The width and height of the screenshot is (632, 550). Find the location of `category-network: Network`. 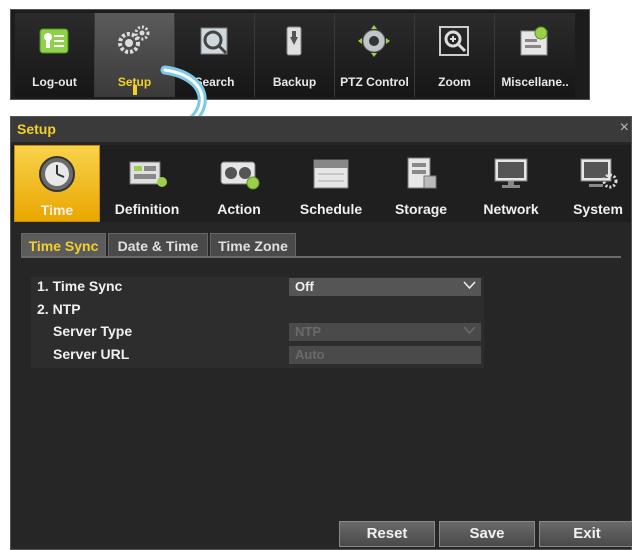

category-network: Network is located at coordinates (511, 183).